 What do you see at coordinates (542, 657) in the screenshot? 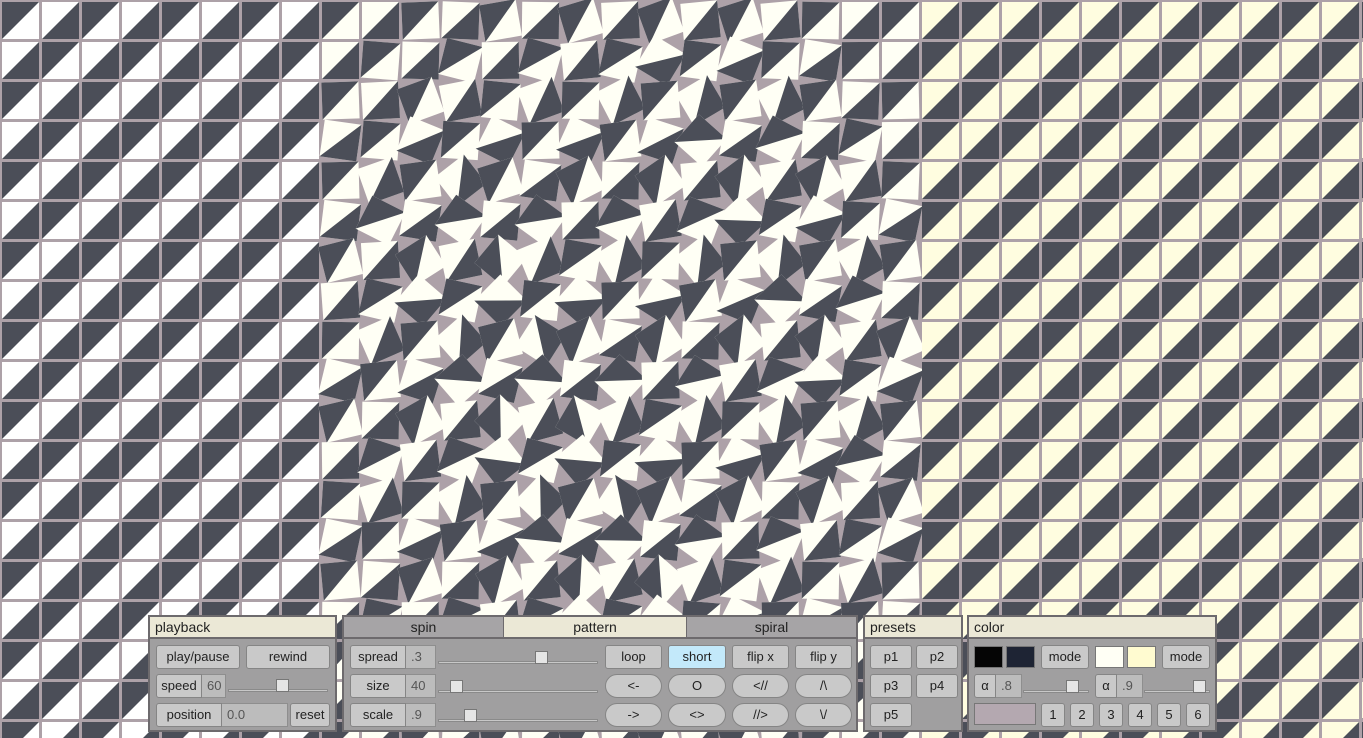
I see `spread-slider-thumb` at bounding box center [542, 657].